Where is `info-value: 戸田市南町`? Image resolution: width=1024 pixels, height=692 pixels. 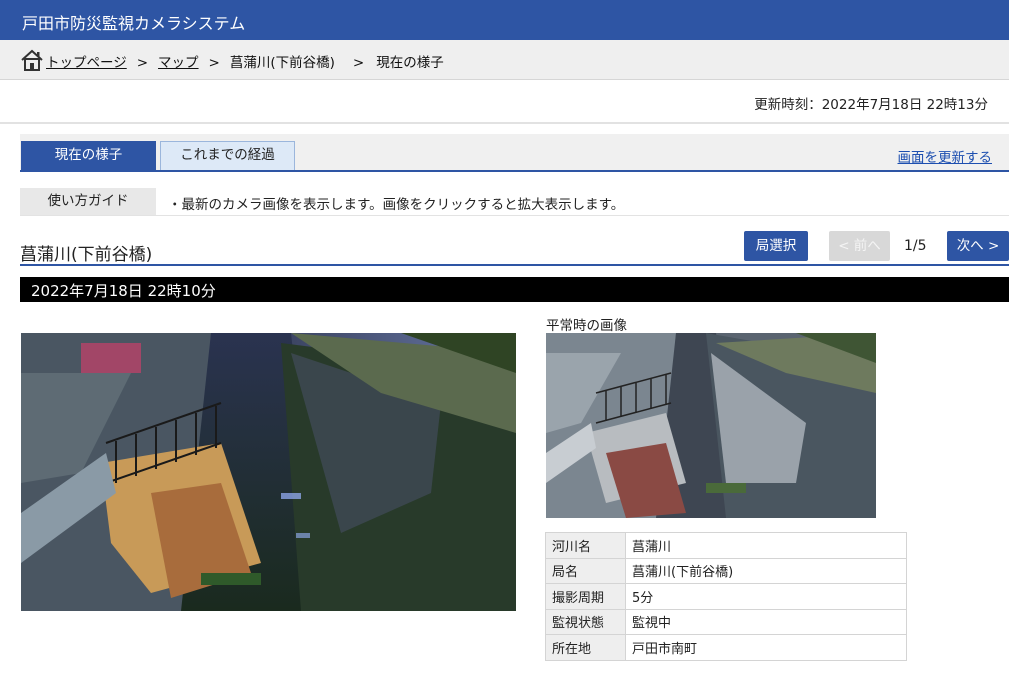
info-value: 戸田市南町 is located at coordinates (766, 647).